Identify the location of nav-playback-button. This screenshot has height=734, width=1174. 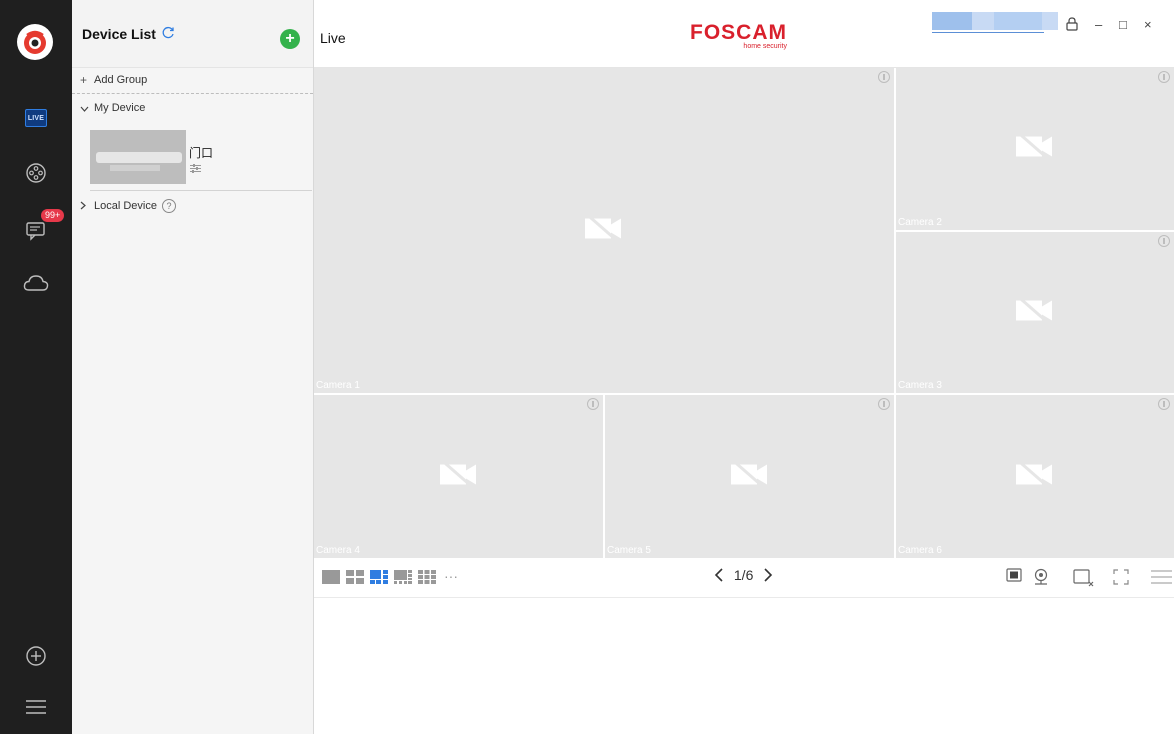
(36, 173).